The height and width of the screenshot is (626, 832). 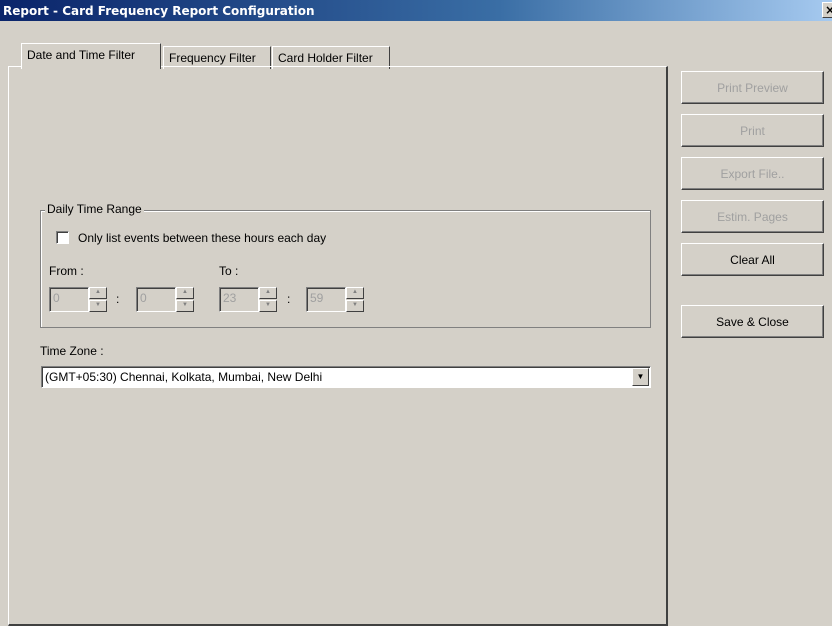 I want to click on to-minute-spinner: ▲ ▼, so click(x=355, y=299).